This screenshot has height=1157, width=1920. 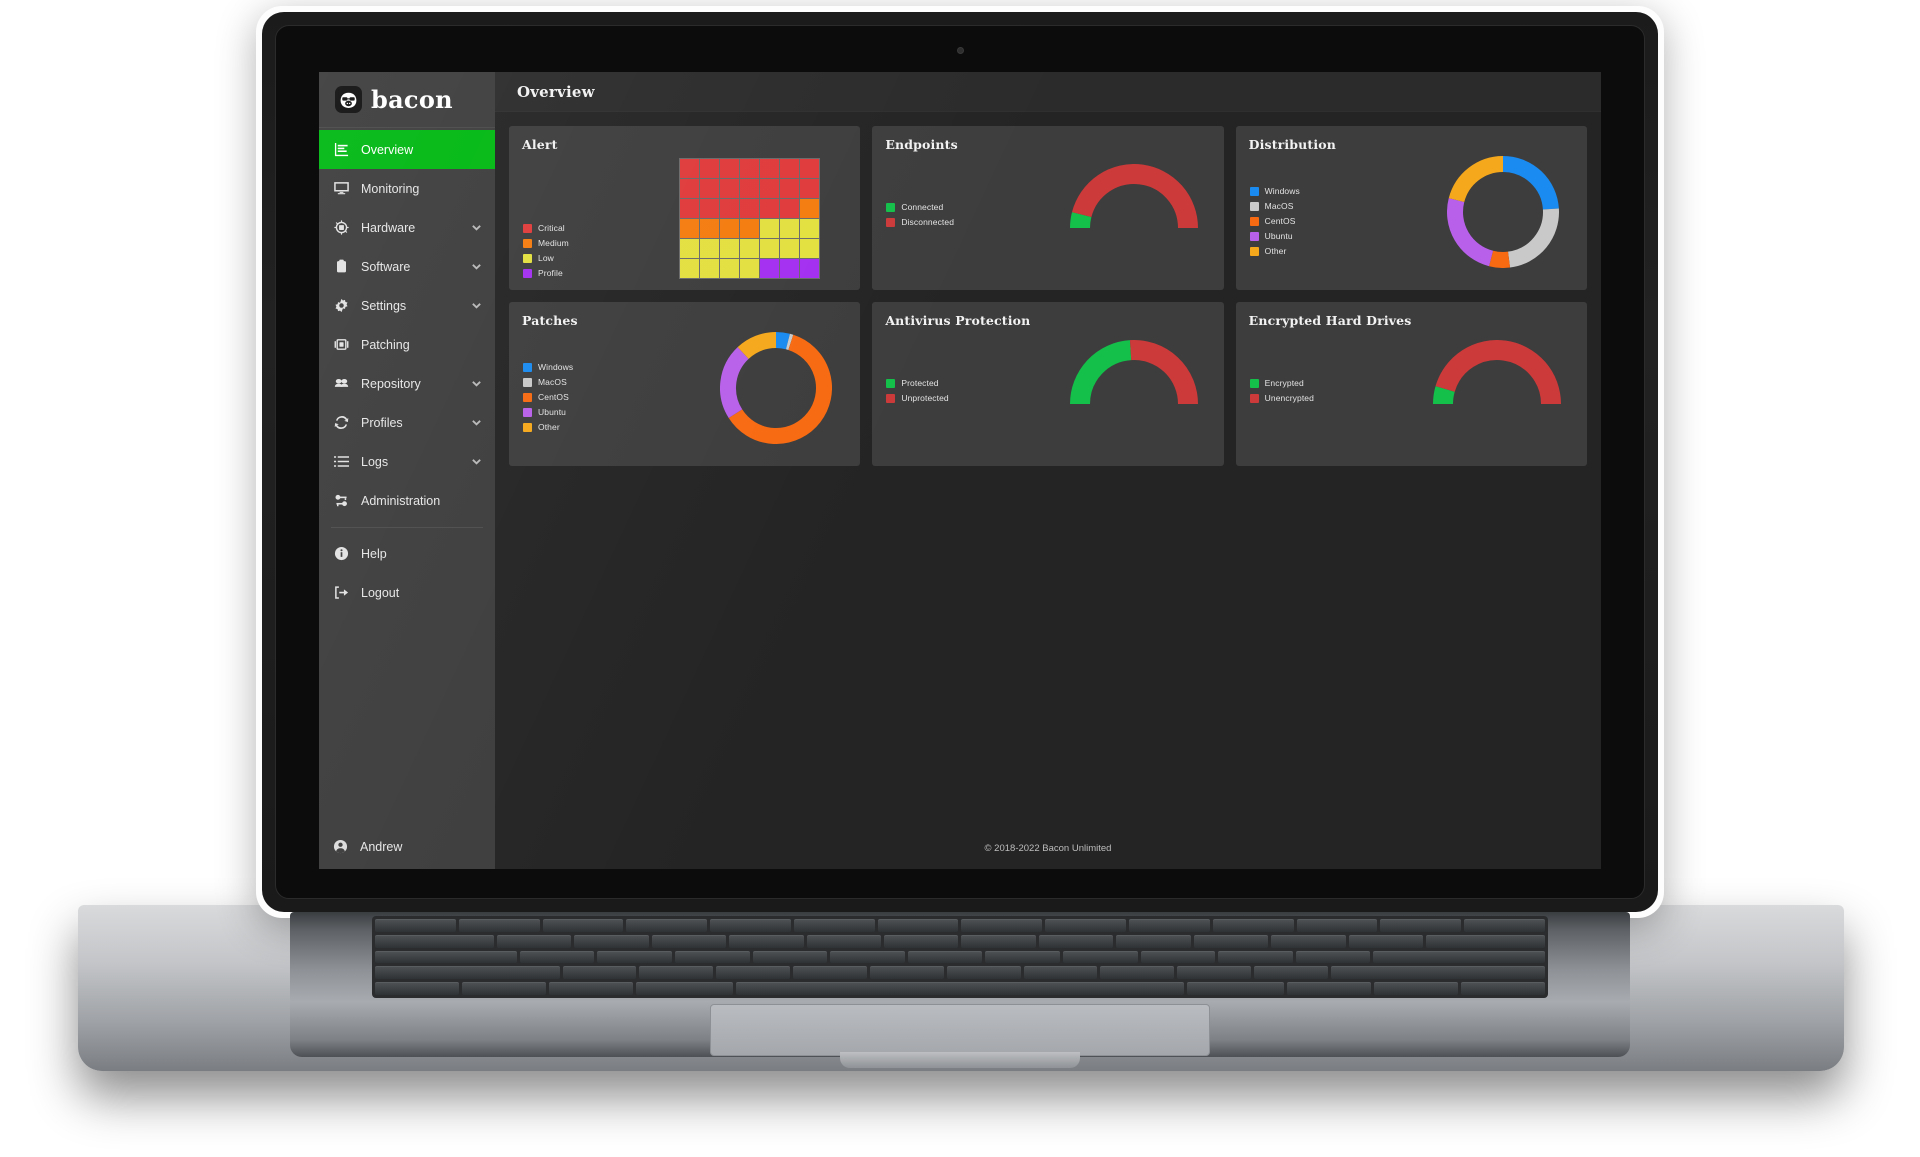 I want to click on sidebar-item-logout: Logout, so click(x=407, y=592).